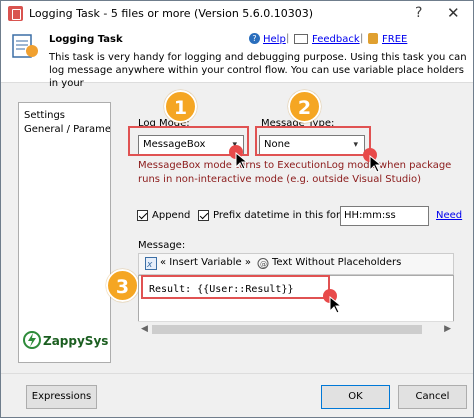  What do you see at coordinates (142, 215) in the screenshot?
I see `append-checkbox` at bounding box center [142, 215].